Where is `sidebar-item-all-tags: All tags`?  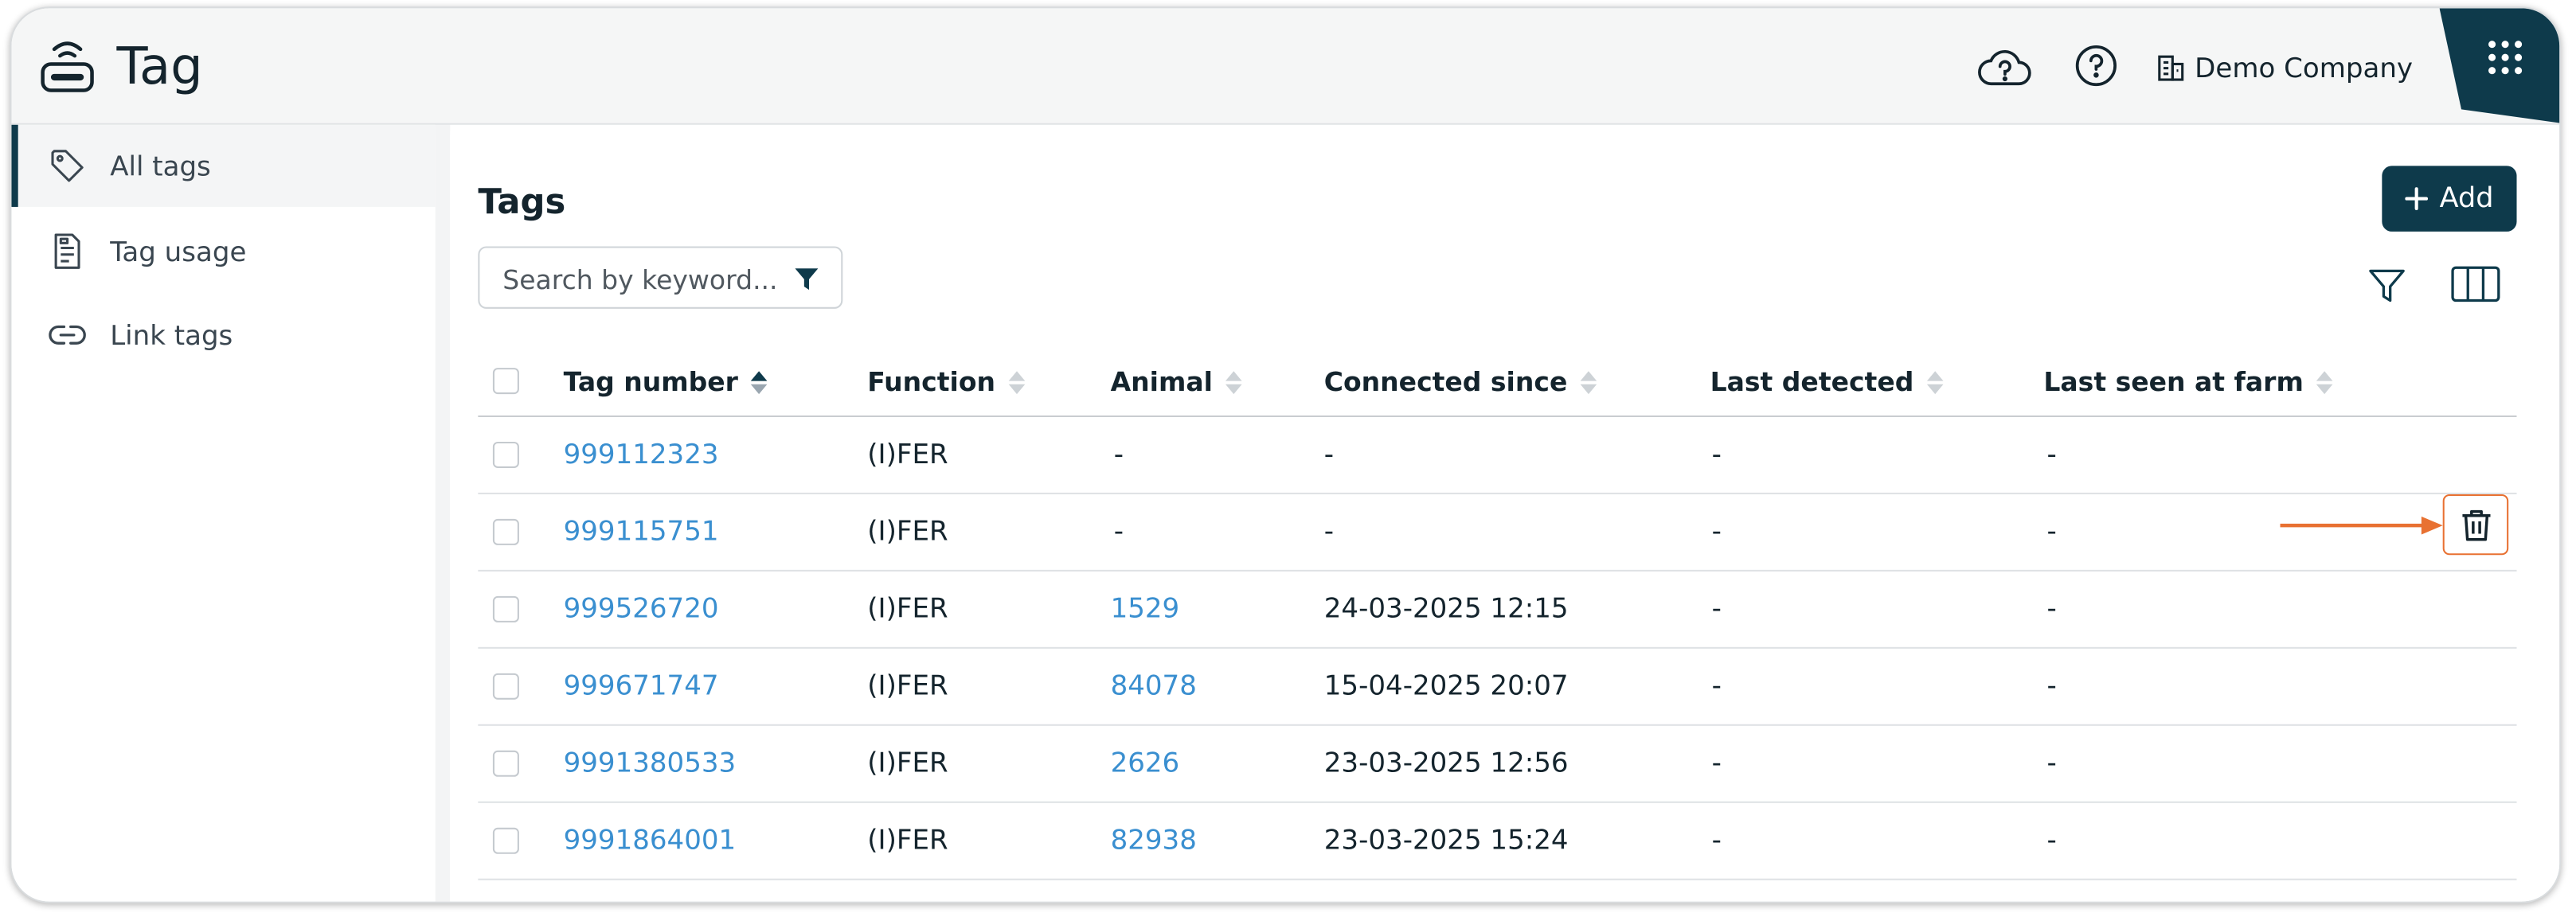 sidebar-item-all-tags: All tags is located at coordinates (223, 165).